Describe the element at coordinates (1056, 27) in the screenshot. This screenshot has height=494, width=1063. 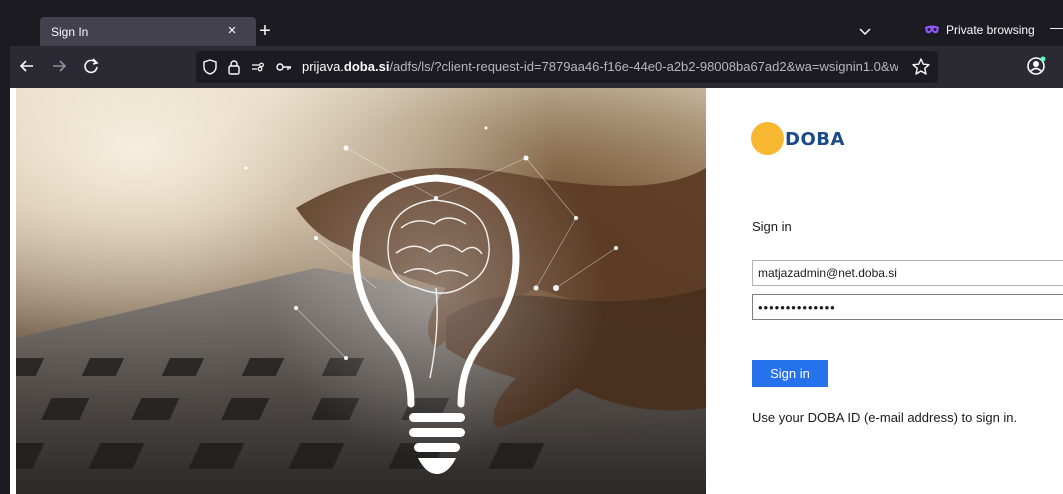
I see `minimize-button: —` at that location.